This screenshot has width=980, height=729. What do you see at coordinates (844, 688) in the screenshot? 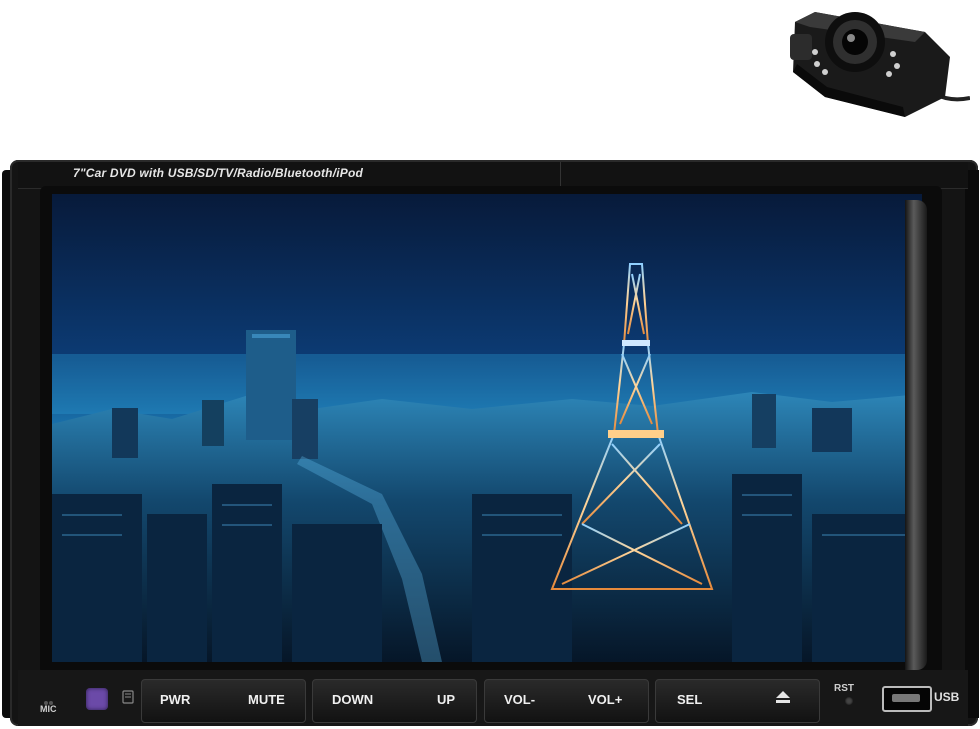
I see `rst-label: RST` at bounding box center [844, 688].